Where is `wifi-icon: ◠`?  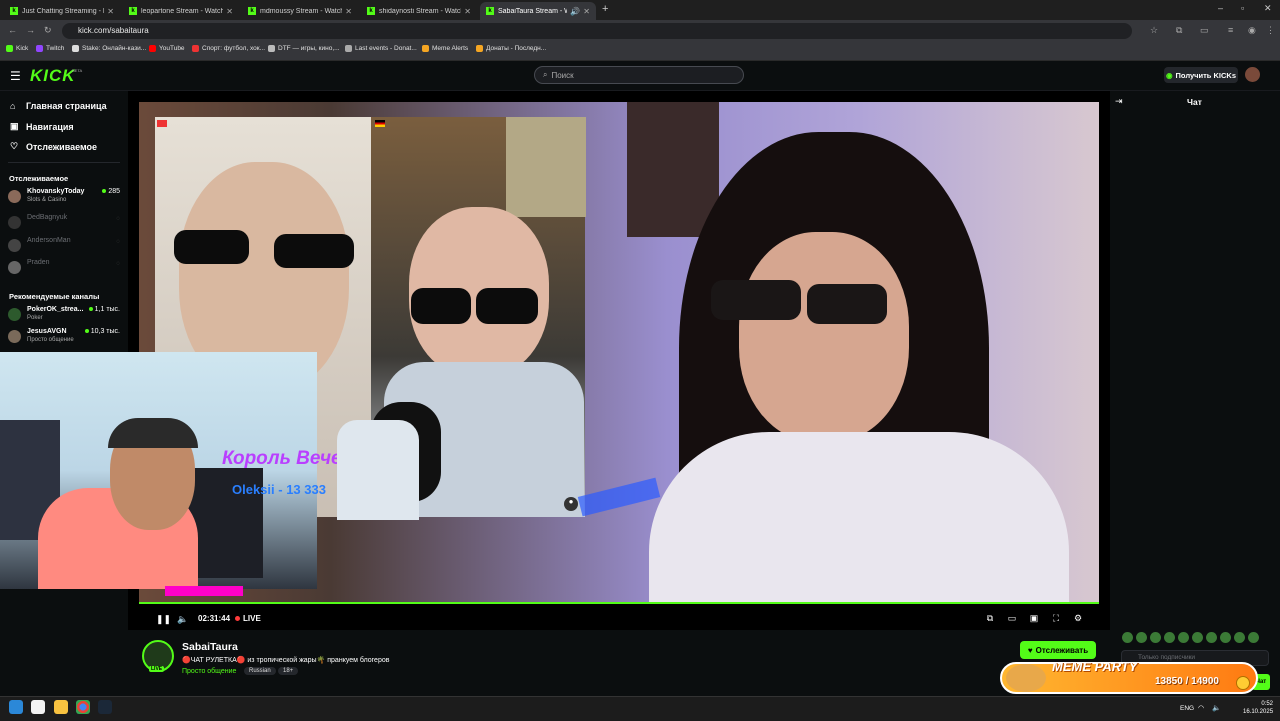
wifi-icon: ◠ is located at coordinates (1201, 708).